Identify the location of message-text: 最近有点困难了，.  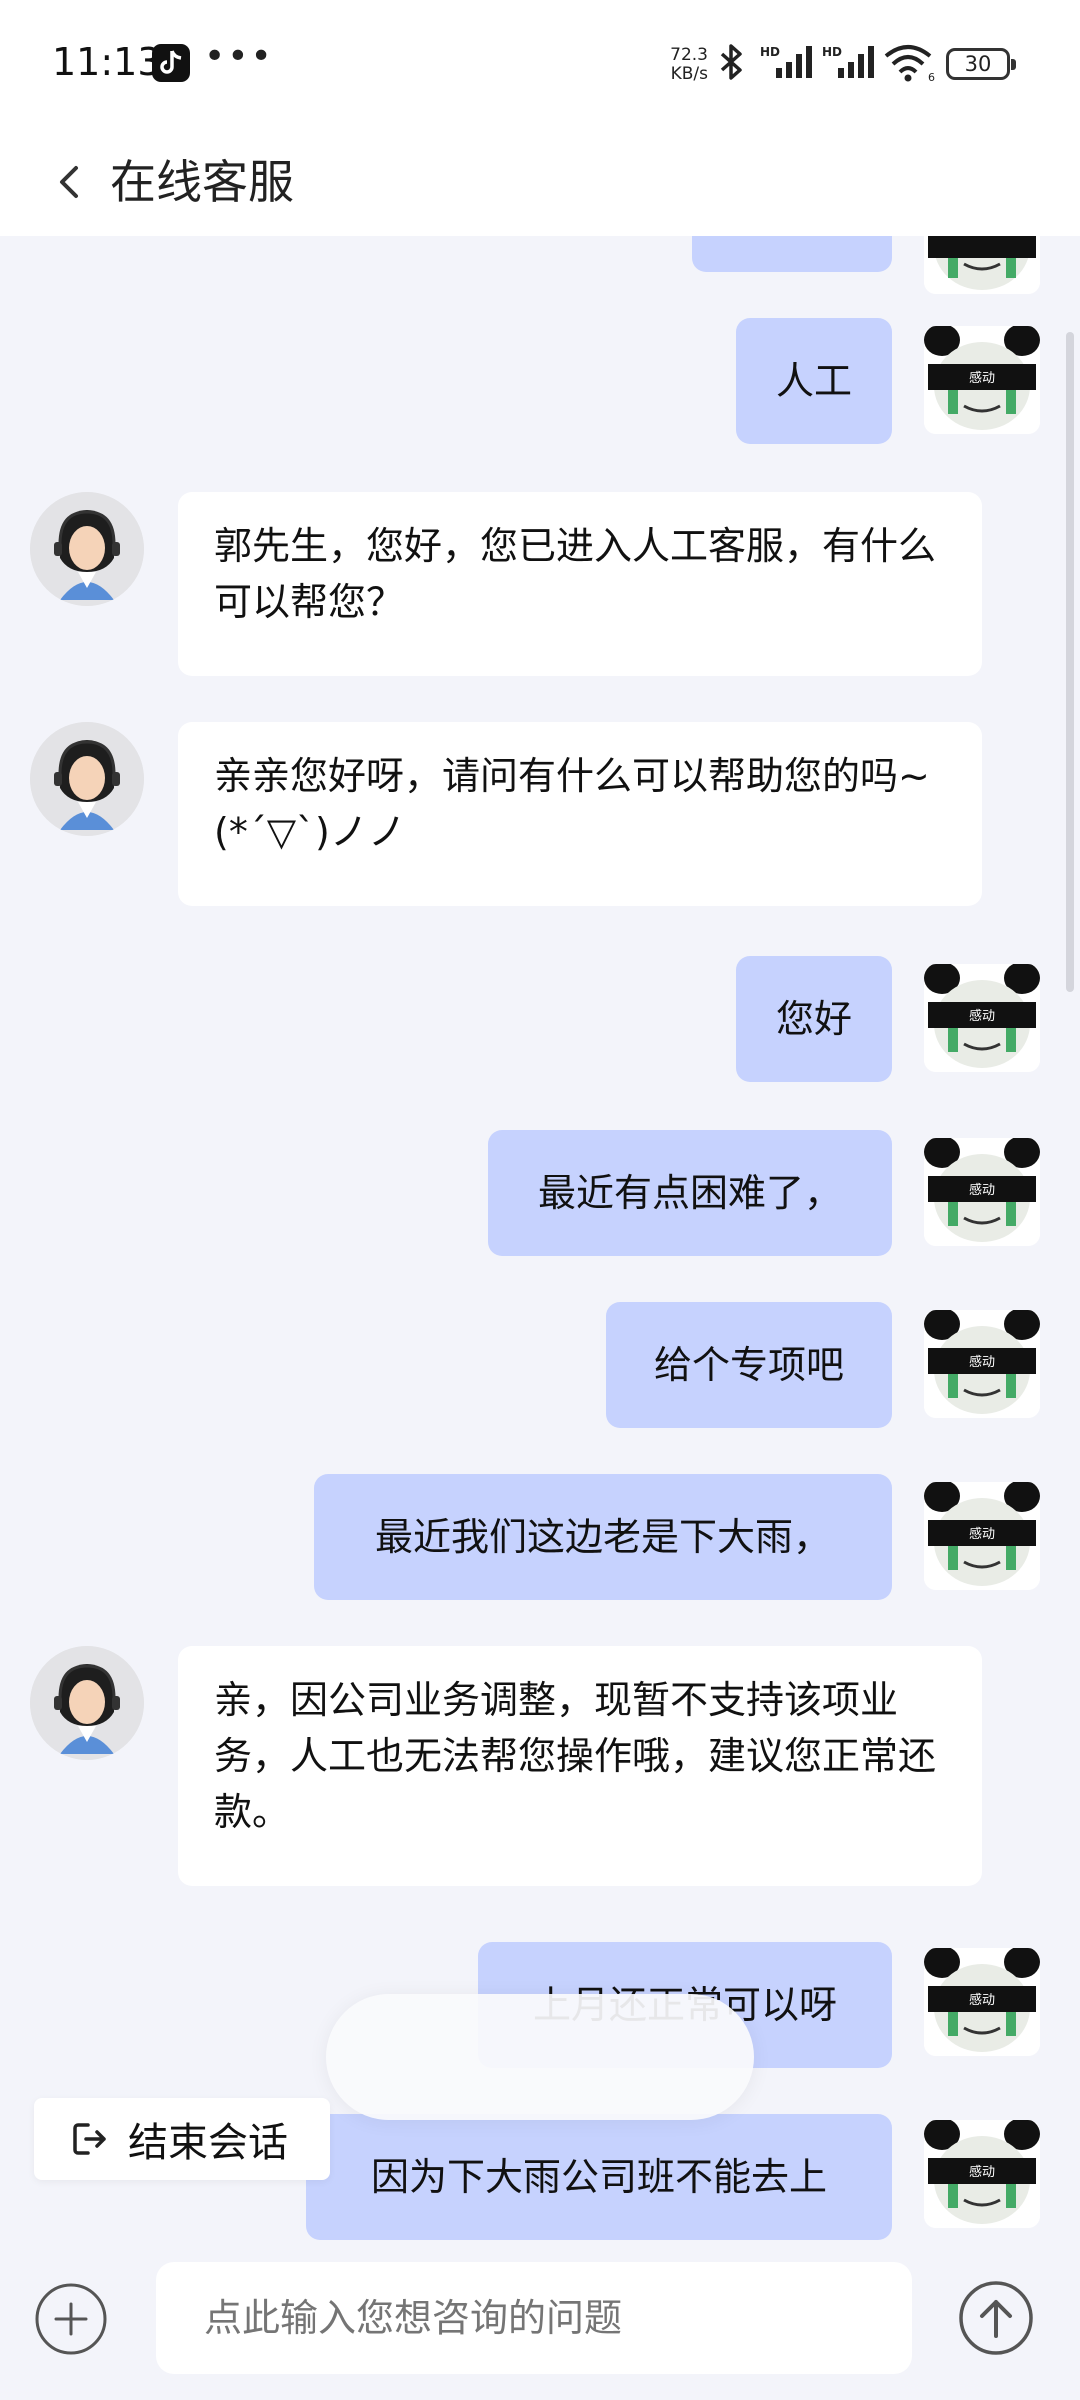
(689, 1193).